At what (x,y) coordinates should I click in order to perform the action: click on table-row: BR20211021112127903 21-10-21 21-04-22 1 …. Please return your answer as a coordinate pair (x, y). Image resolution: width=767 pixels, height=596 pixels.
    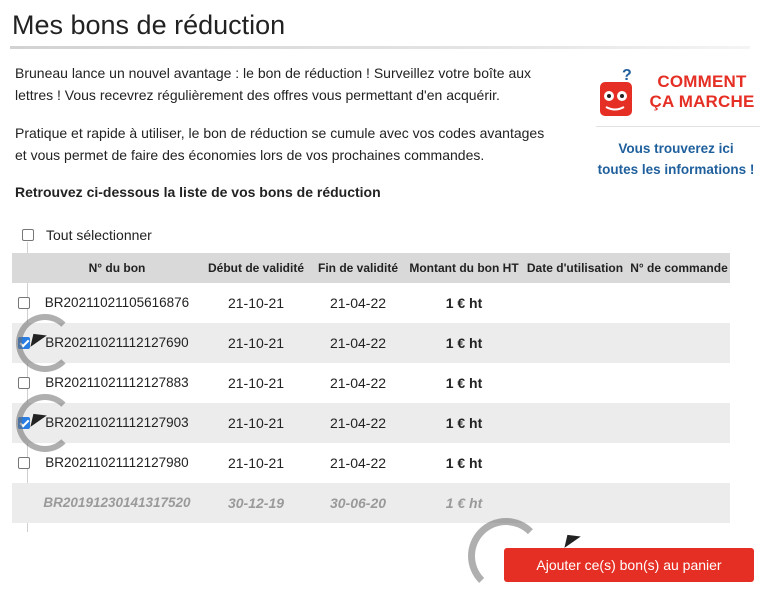
    Looking at the image, I should click on (371, 423).